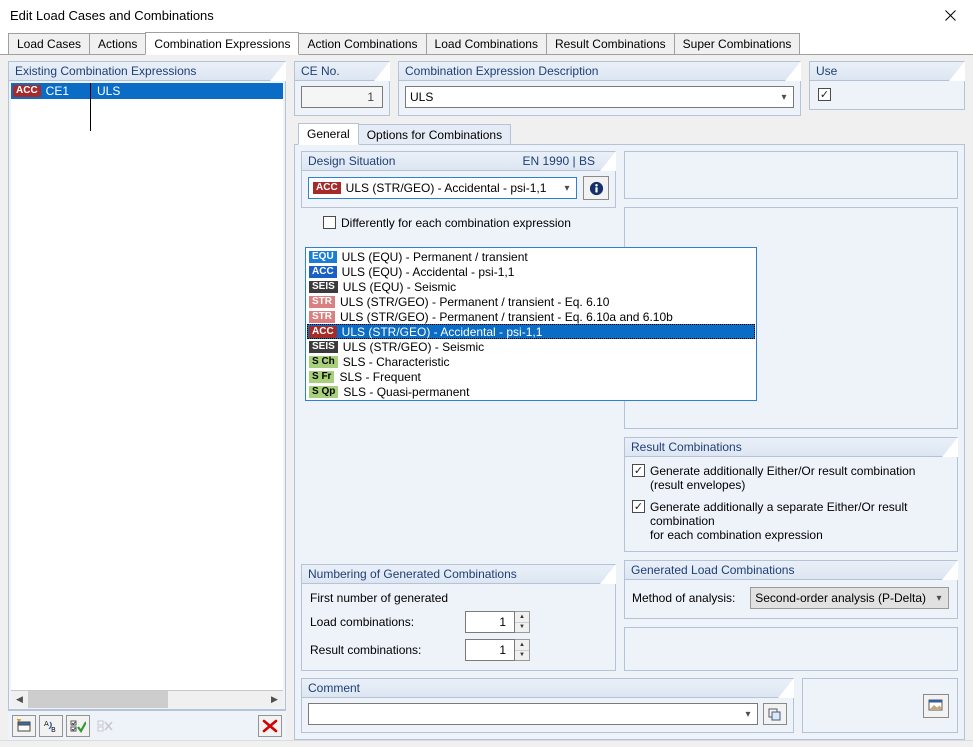 Image resolution: width=973 pixels, height=747 pixels. I want to click on uncheck-all-icon, so click(105, 726).